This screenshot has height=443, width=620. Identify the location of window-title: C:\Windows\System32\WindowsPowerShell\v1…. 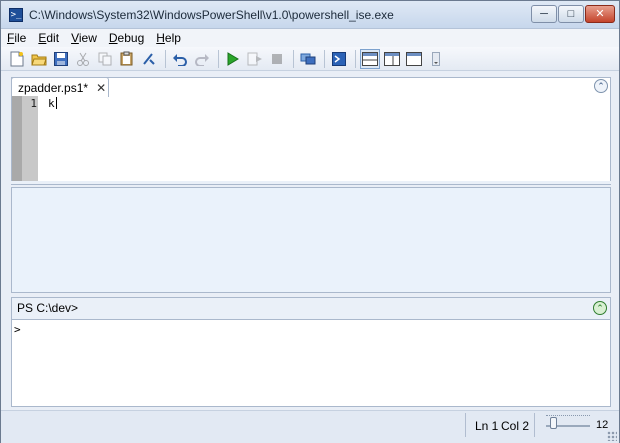
(211, 15).